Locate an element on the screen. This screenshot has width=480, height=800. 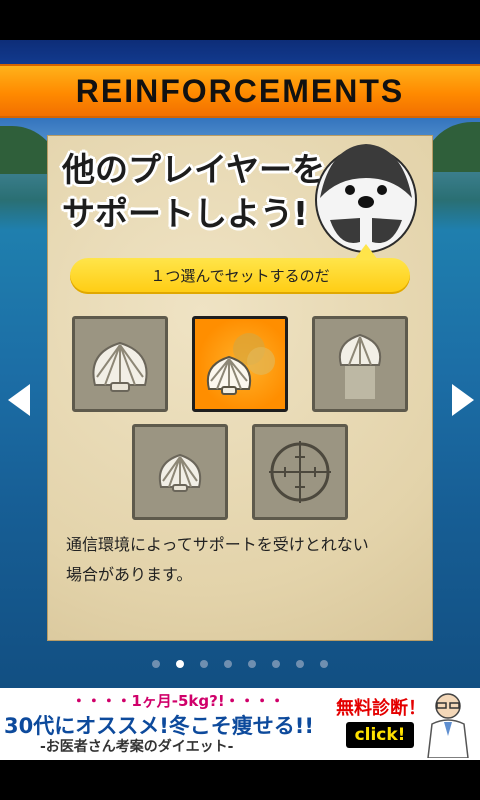
headline-line-2: サポートしよう! is located at coordinates (185, 213).